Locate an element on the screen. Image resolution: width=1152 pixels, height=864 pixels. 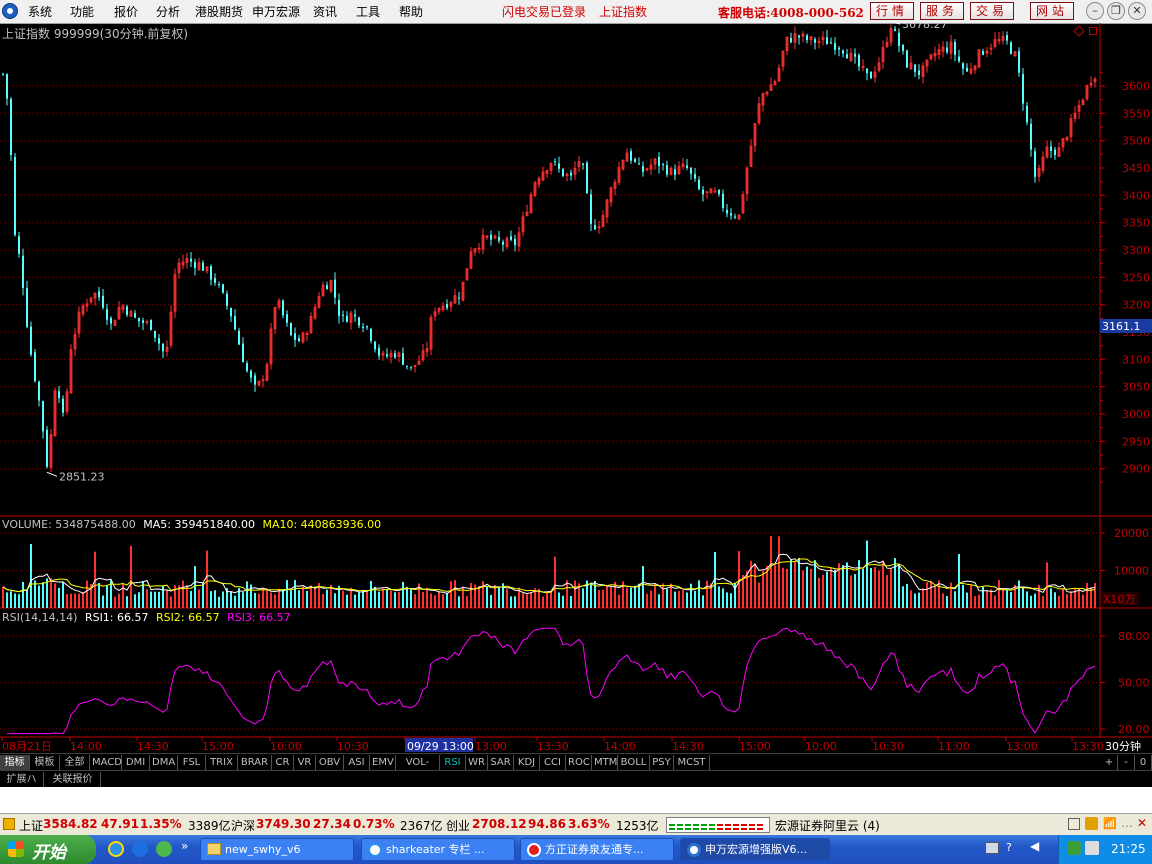
indicator-tab-: 全部 is located at coordinates (75, 762).